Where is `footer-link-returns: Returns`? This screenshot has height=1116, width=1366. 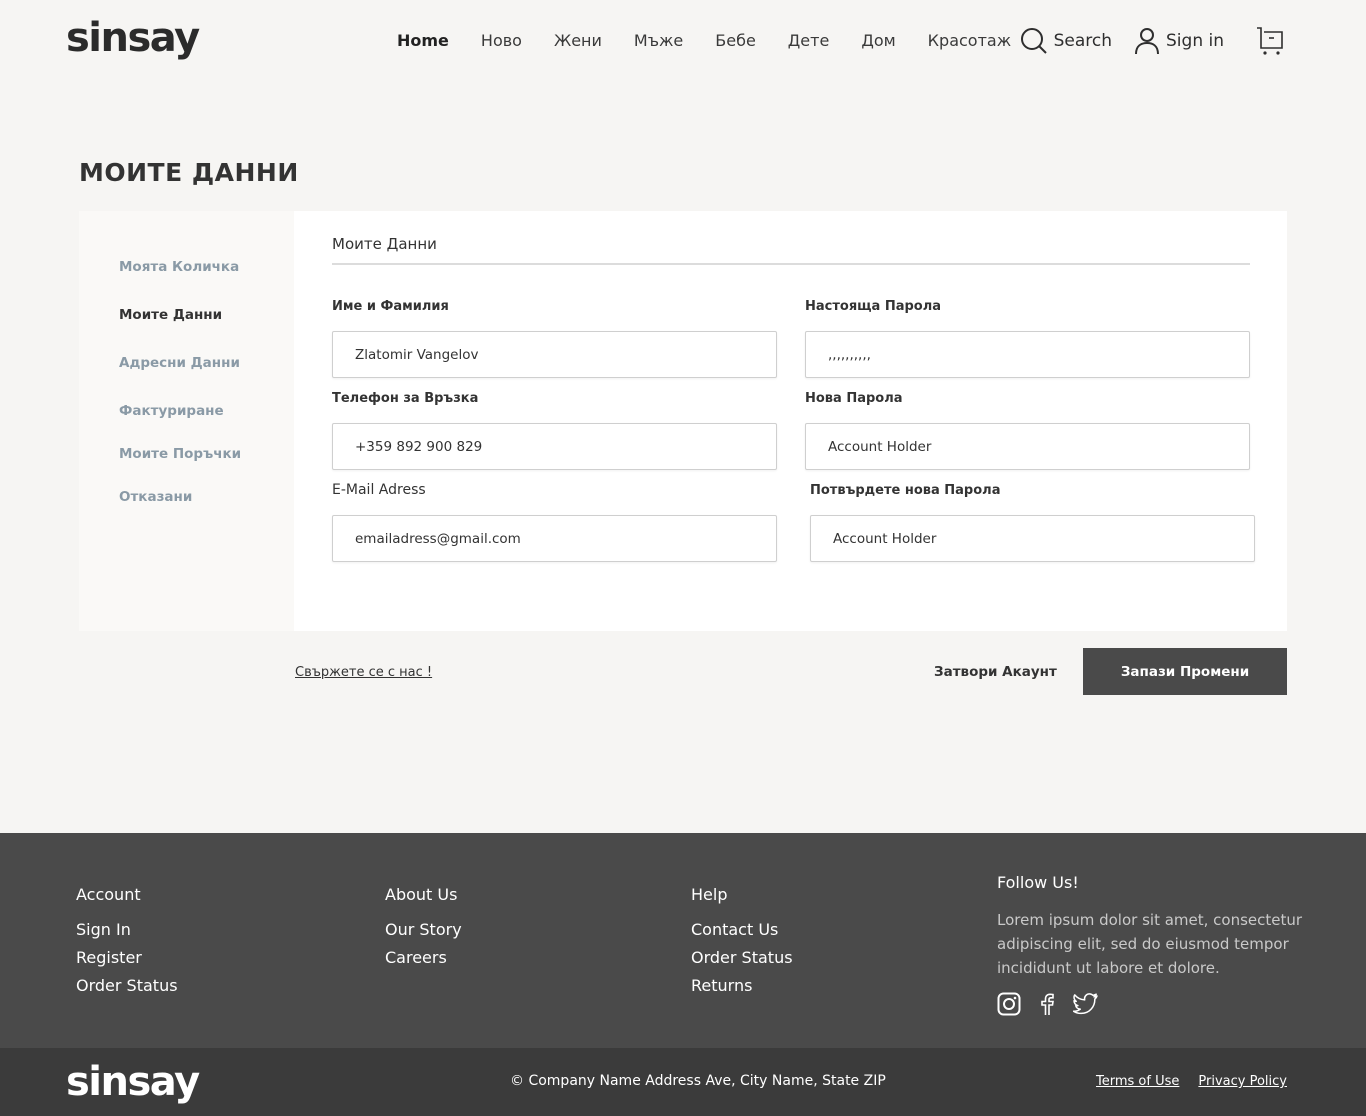
footer-link-returns: Returns is located at coordinates (742, 986).